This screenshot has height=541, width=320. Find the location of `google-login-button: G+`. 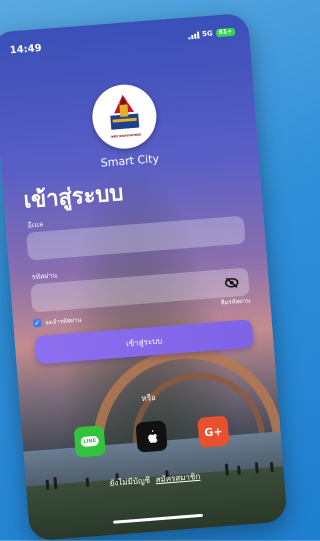

google-login-button: G+ is located at coordinates (213, 431).